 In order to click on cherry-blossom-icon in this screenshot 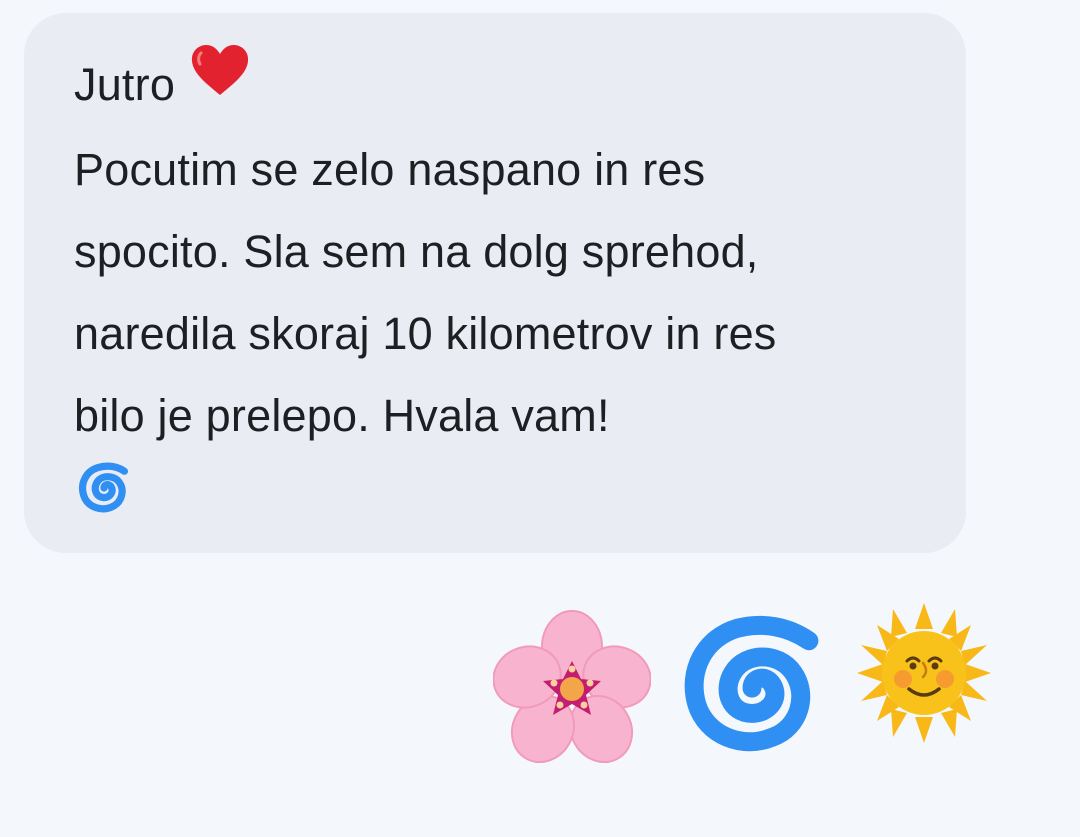, I will do `click(572, 688)`.